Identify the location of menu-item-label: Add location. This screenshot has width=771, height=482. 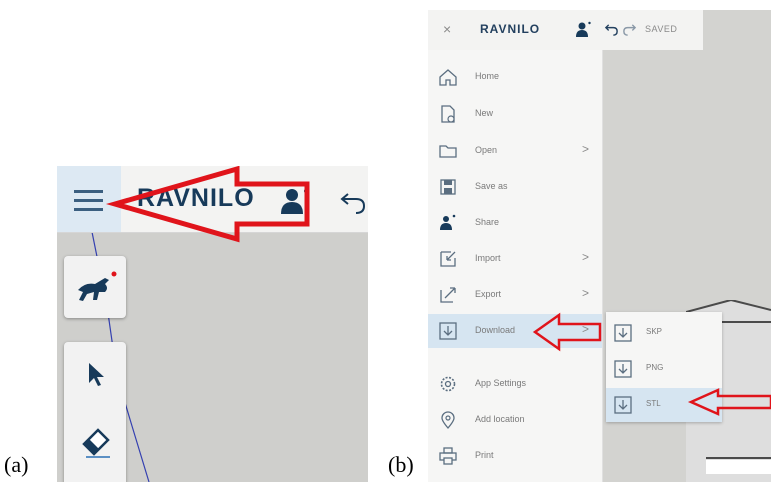
(500, 419).